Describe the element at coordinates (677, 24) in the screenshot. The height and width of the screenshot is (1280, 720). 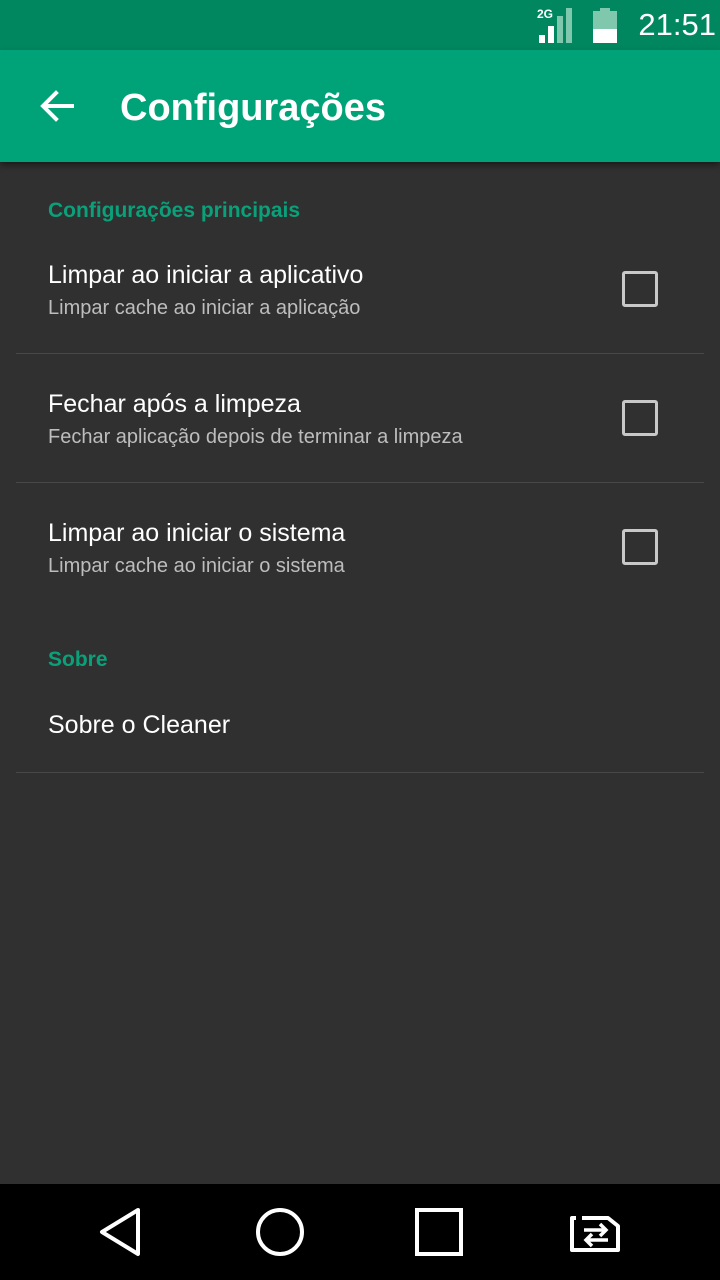
I see `status-clock: 21:51` at that location.